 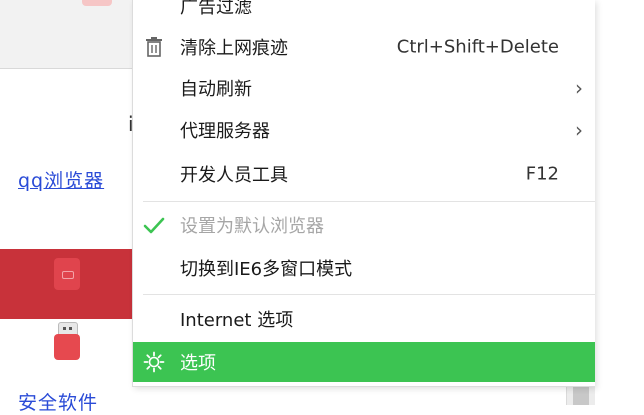 What do you see at coordinates (234, 48) in the screenshot?
I see `menu-item-label: 清除上网痕迹` at bounding box center [234, 48].